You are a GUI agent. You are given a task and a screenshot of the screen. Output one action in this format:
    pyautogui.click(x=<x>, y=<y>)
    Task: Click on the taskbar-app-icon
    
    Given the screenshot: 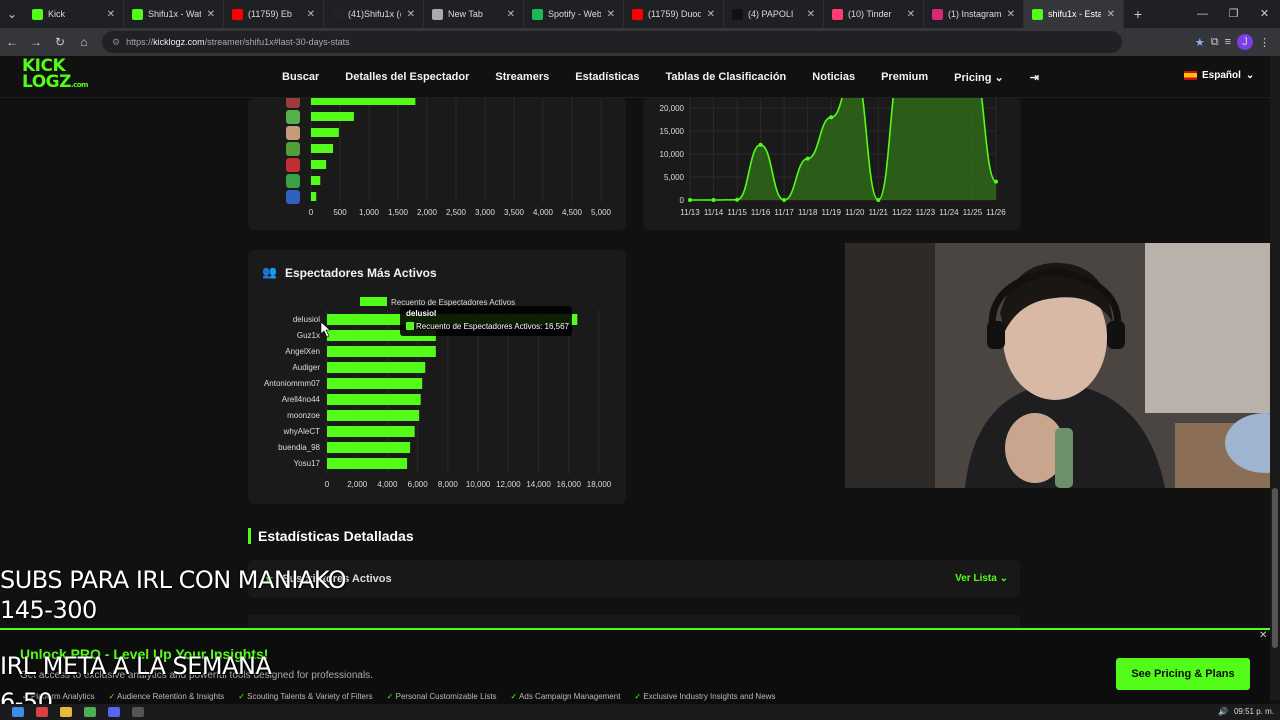 What is the action you would take?
    pyautogui.click(x=42, y=712)
    